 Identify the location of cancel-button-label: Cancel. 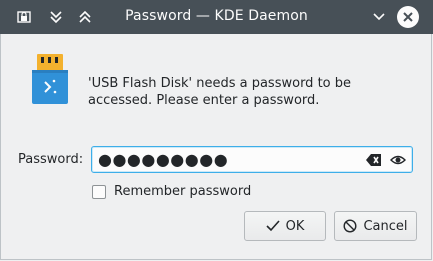
(385, 226).